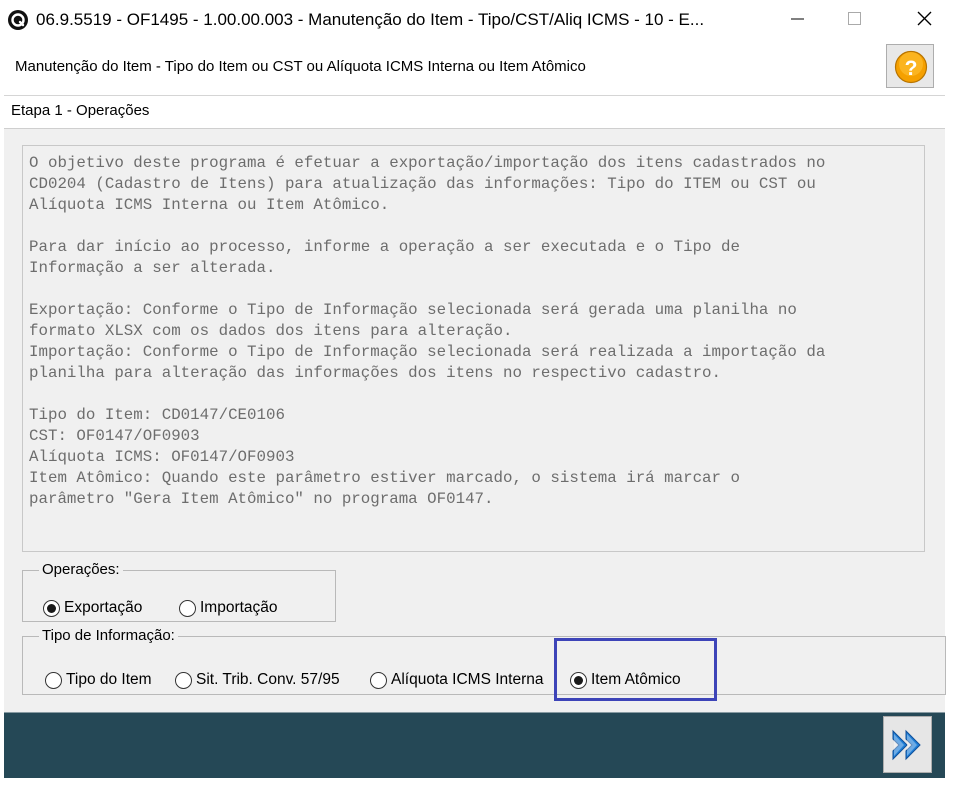  I want to click on radio-sit-trib-label: Sit. Trib. Conv. 57/95, so click(268, 679).